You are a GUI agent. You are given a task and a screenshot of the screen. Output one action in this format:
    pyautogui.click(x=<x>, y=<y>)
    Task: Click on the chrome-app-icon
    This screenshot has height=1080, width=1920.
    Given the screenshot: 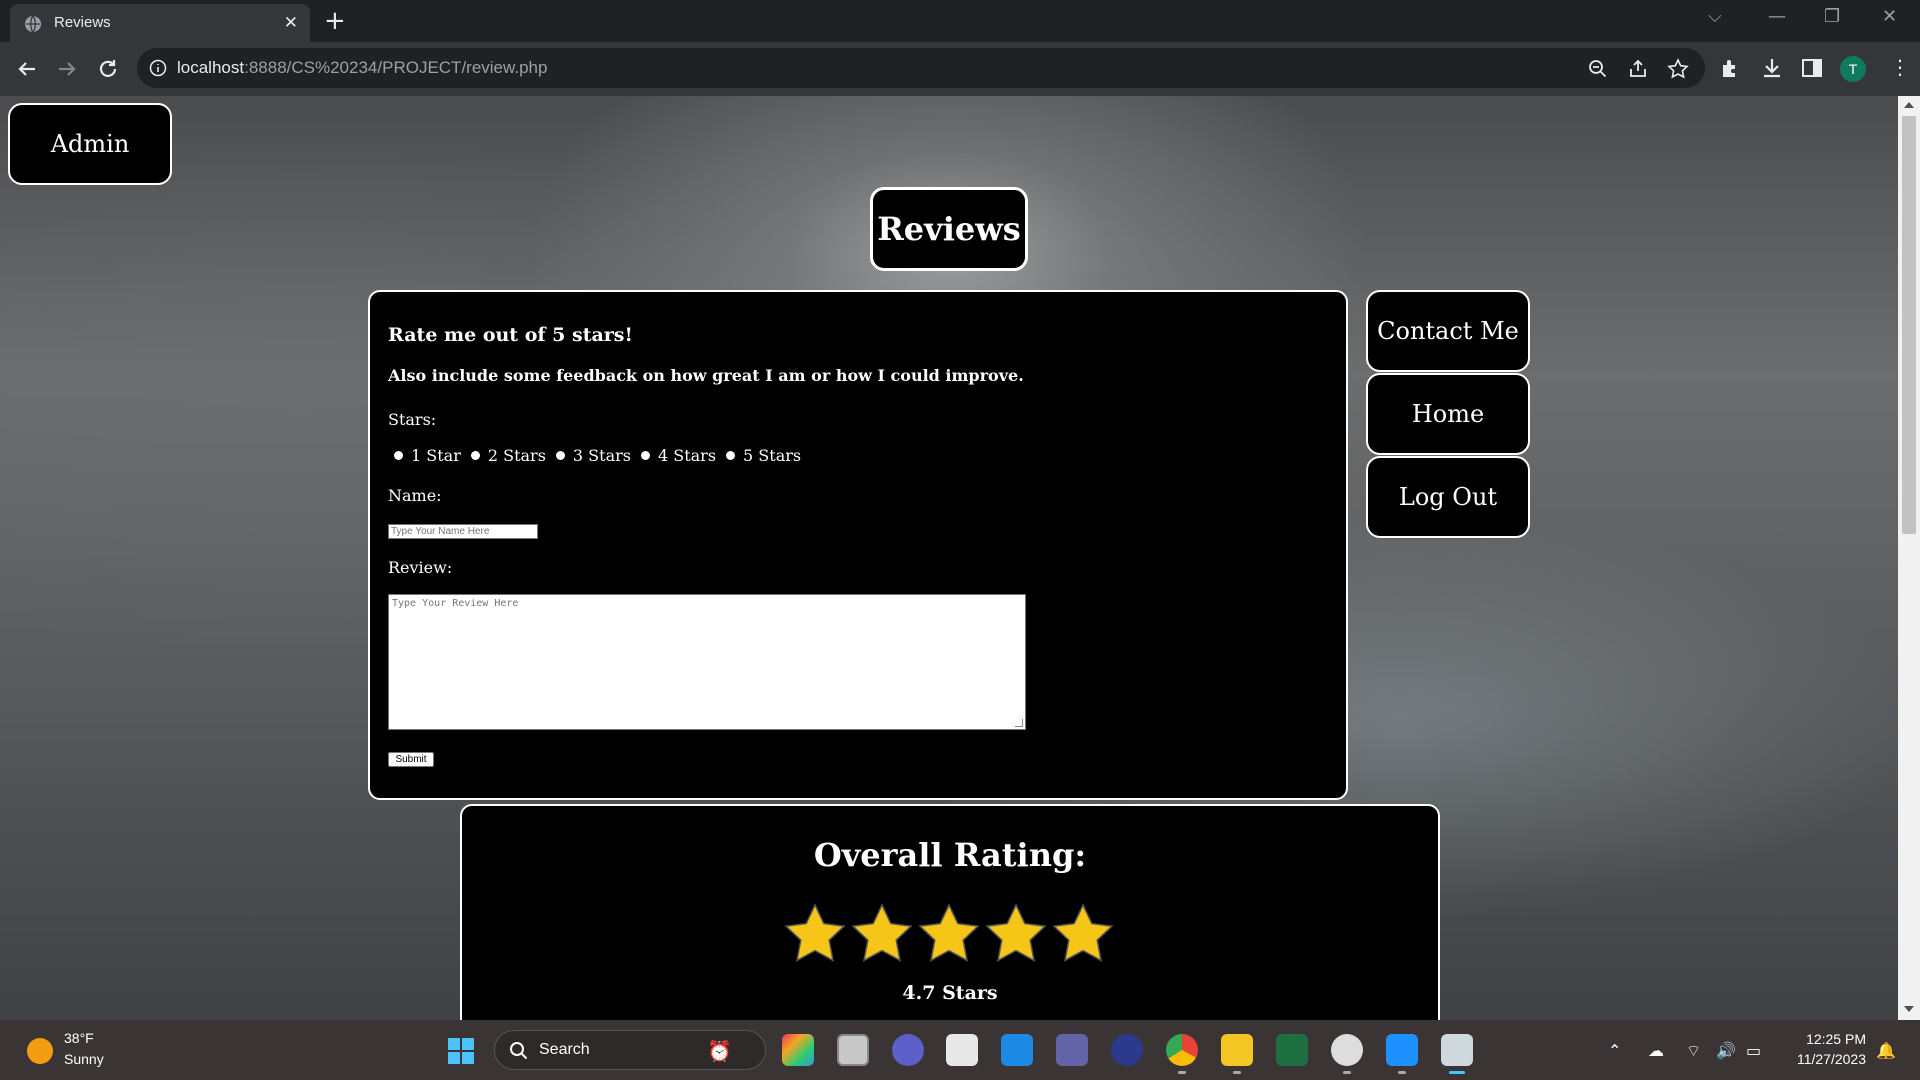 What is the action you would take?
    pyautogui.click(x=1182, y=1050)
    